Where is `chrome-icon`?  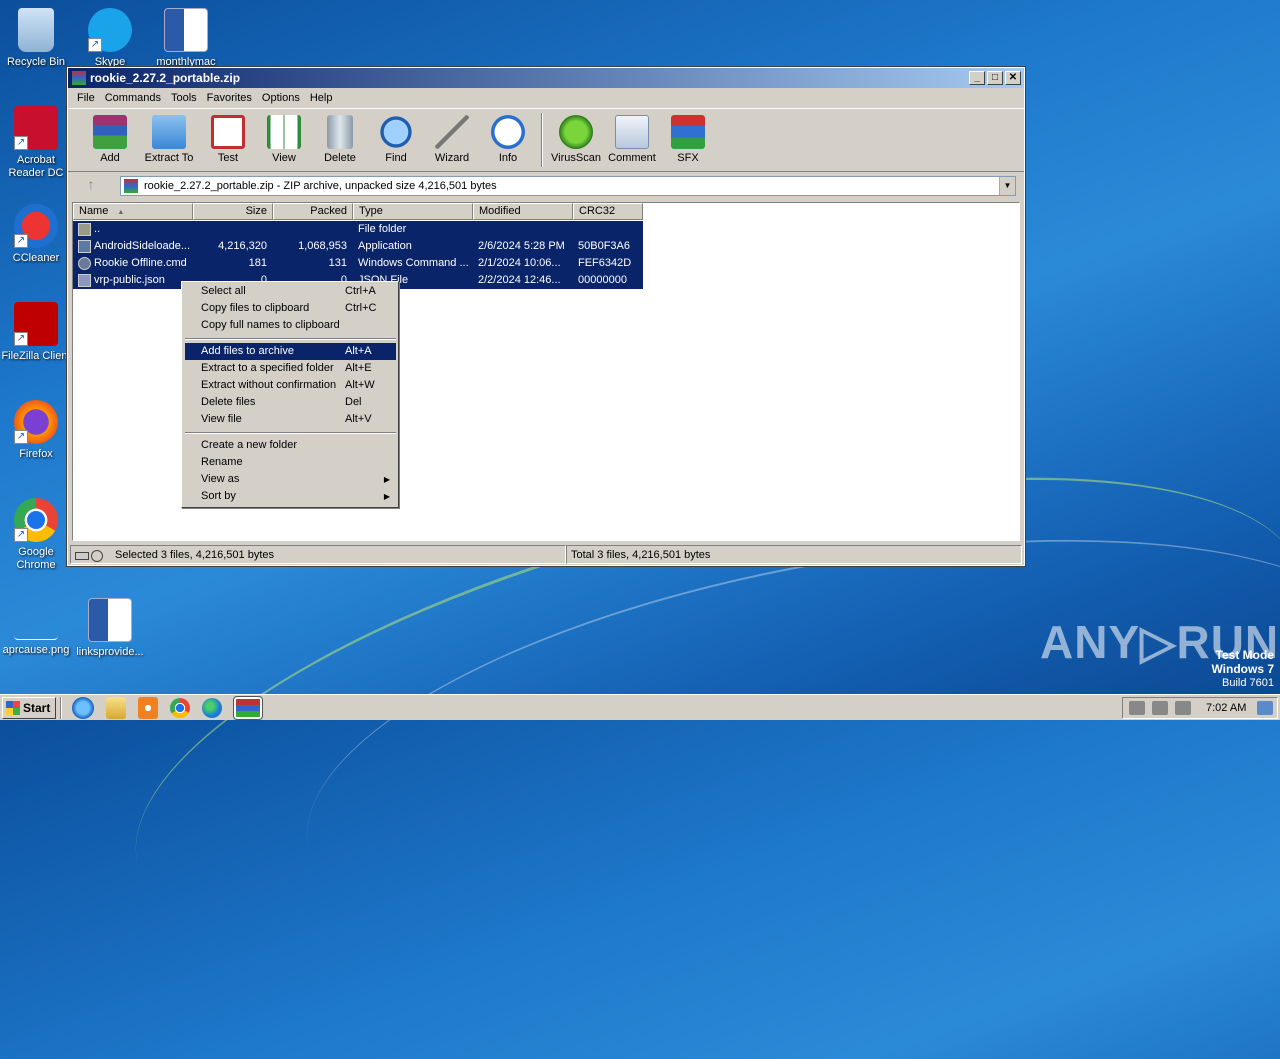 chrome-icon is located at coordinates (180, 707).